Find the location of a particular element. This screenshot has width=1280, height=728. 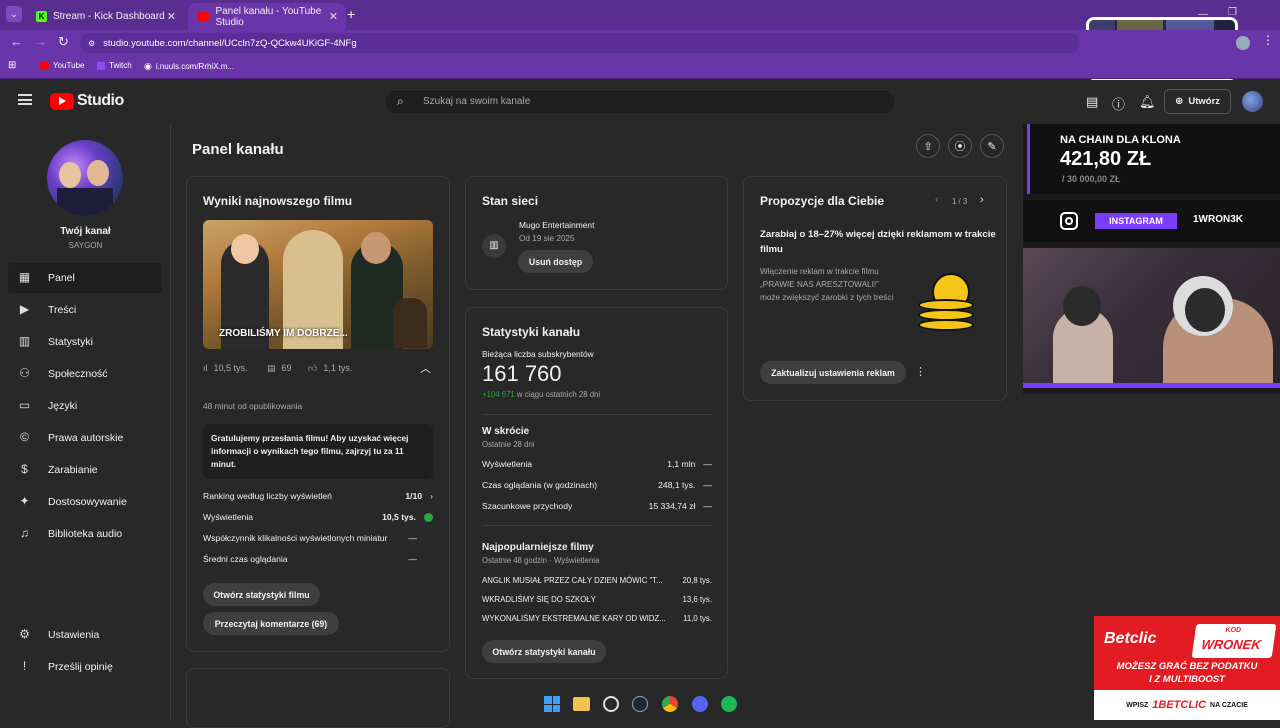

betclic-line1: MOŻESZ GRAĆ BEZ PODATKU is located at coordinates (1187, 666).